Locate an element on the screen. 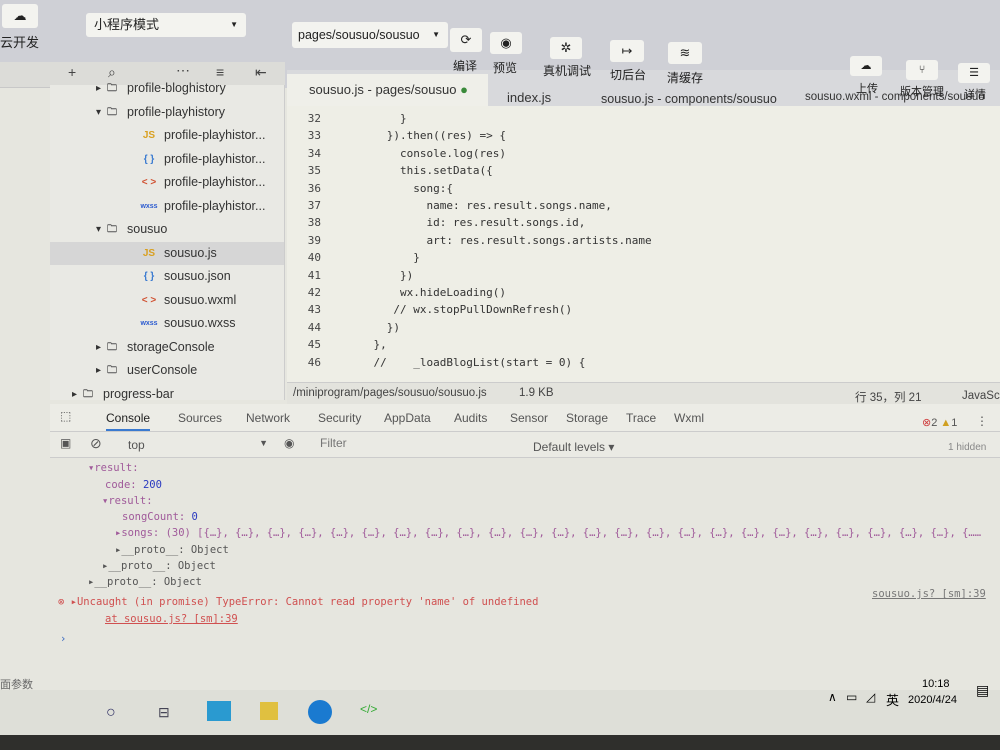 The width and height of the screenshot is (1000, 750). file-tree-item: ▸ 🗀 profile-bloghistory is located at coordinates (167, 89).